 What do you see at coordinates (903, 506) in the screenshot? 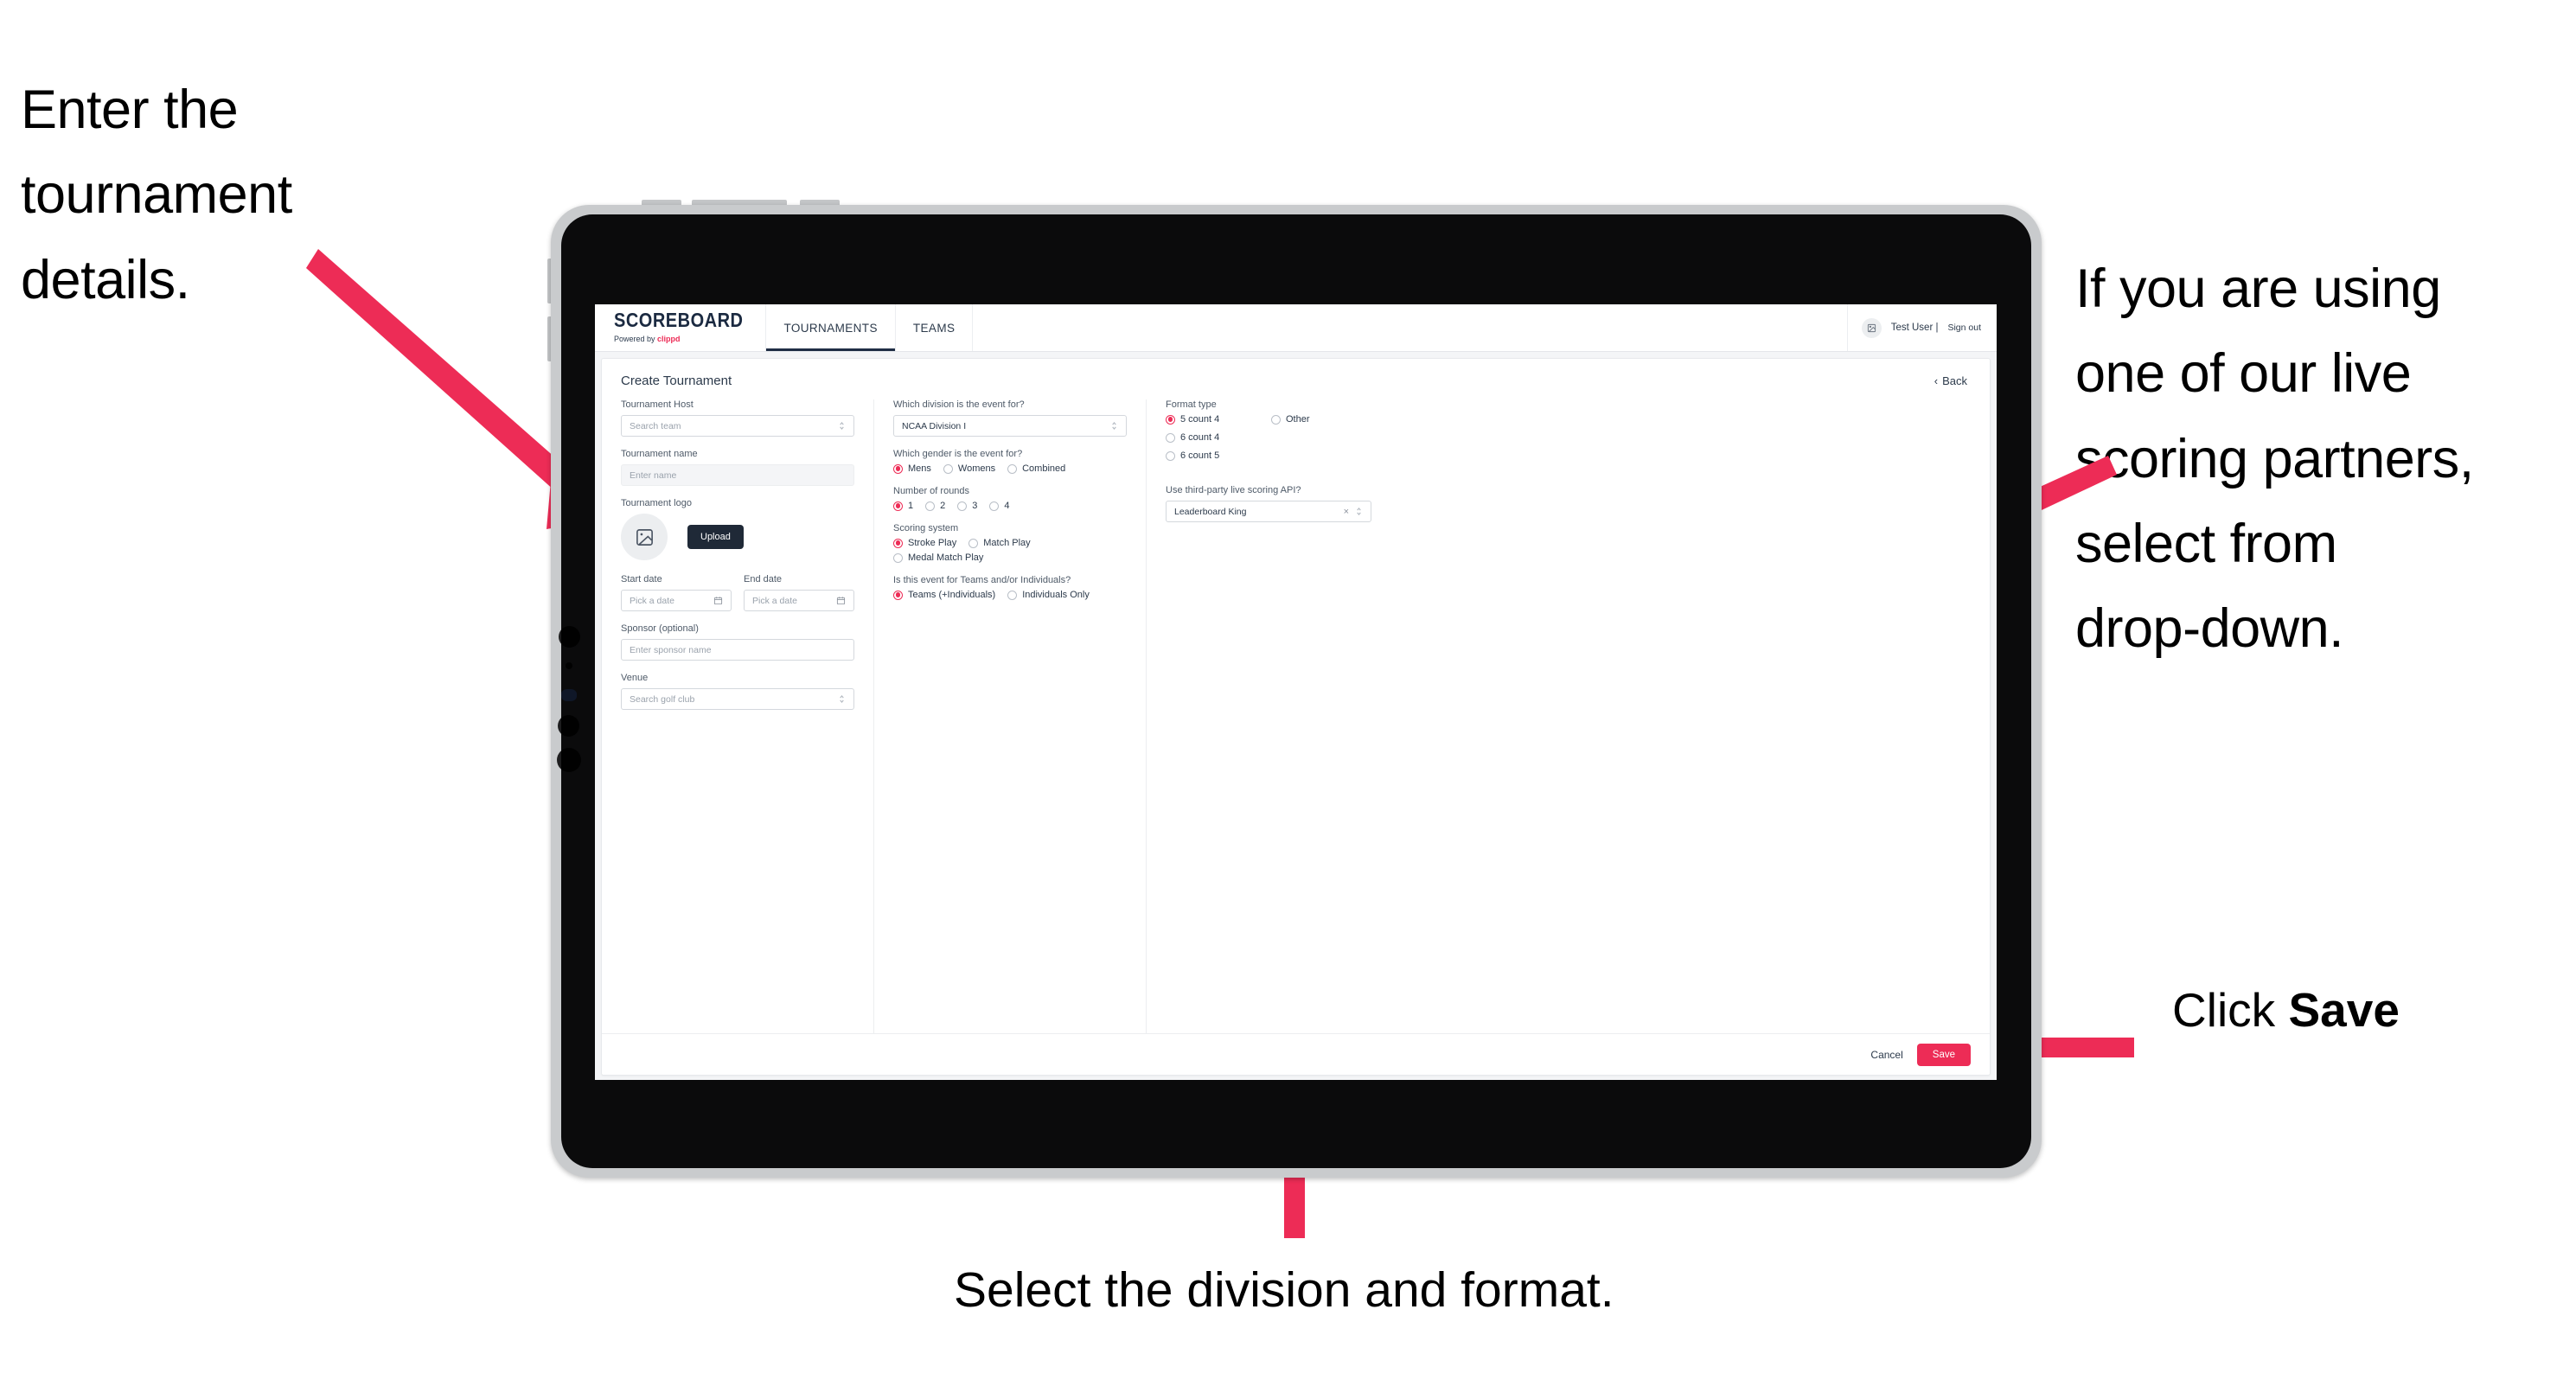
I see `radio-rounds-1: 1` at bounding box center [903, 506].